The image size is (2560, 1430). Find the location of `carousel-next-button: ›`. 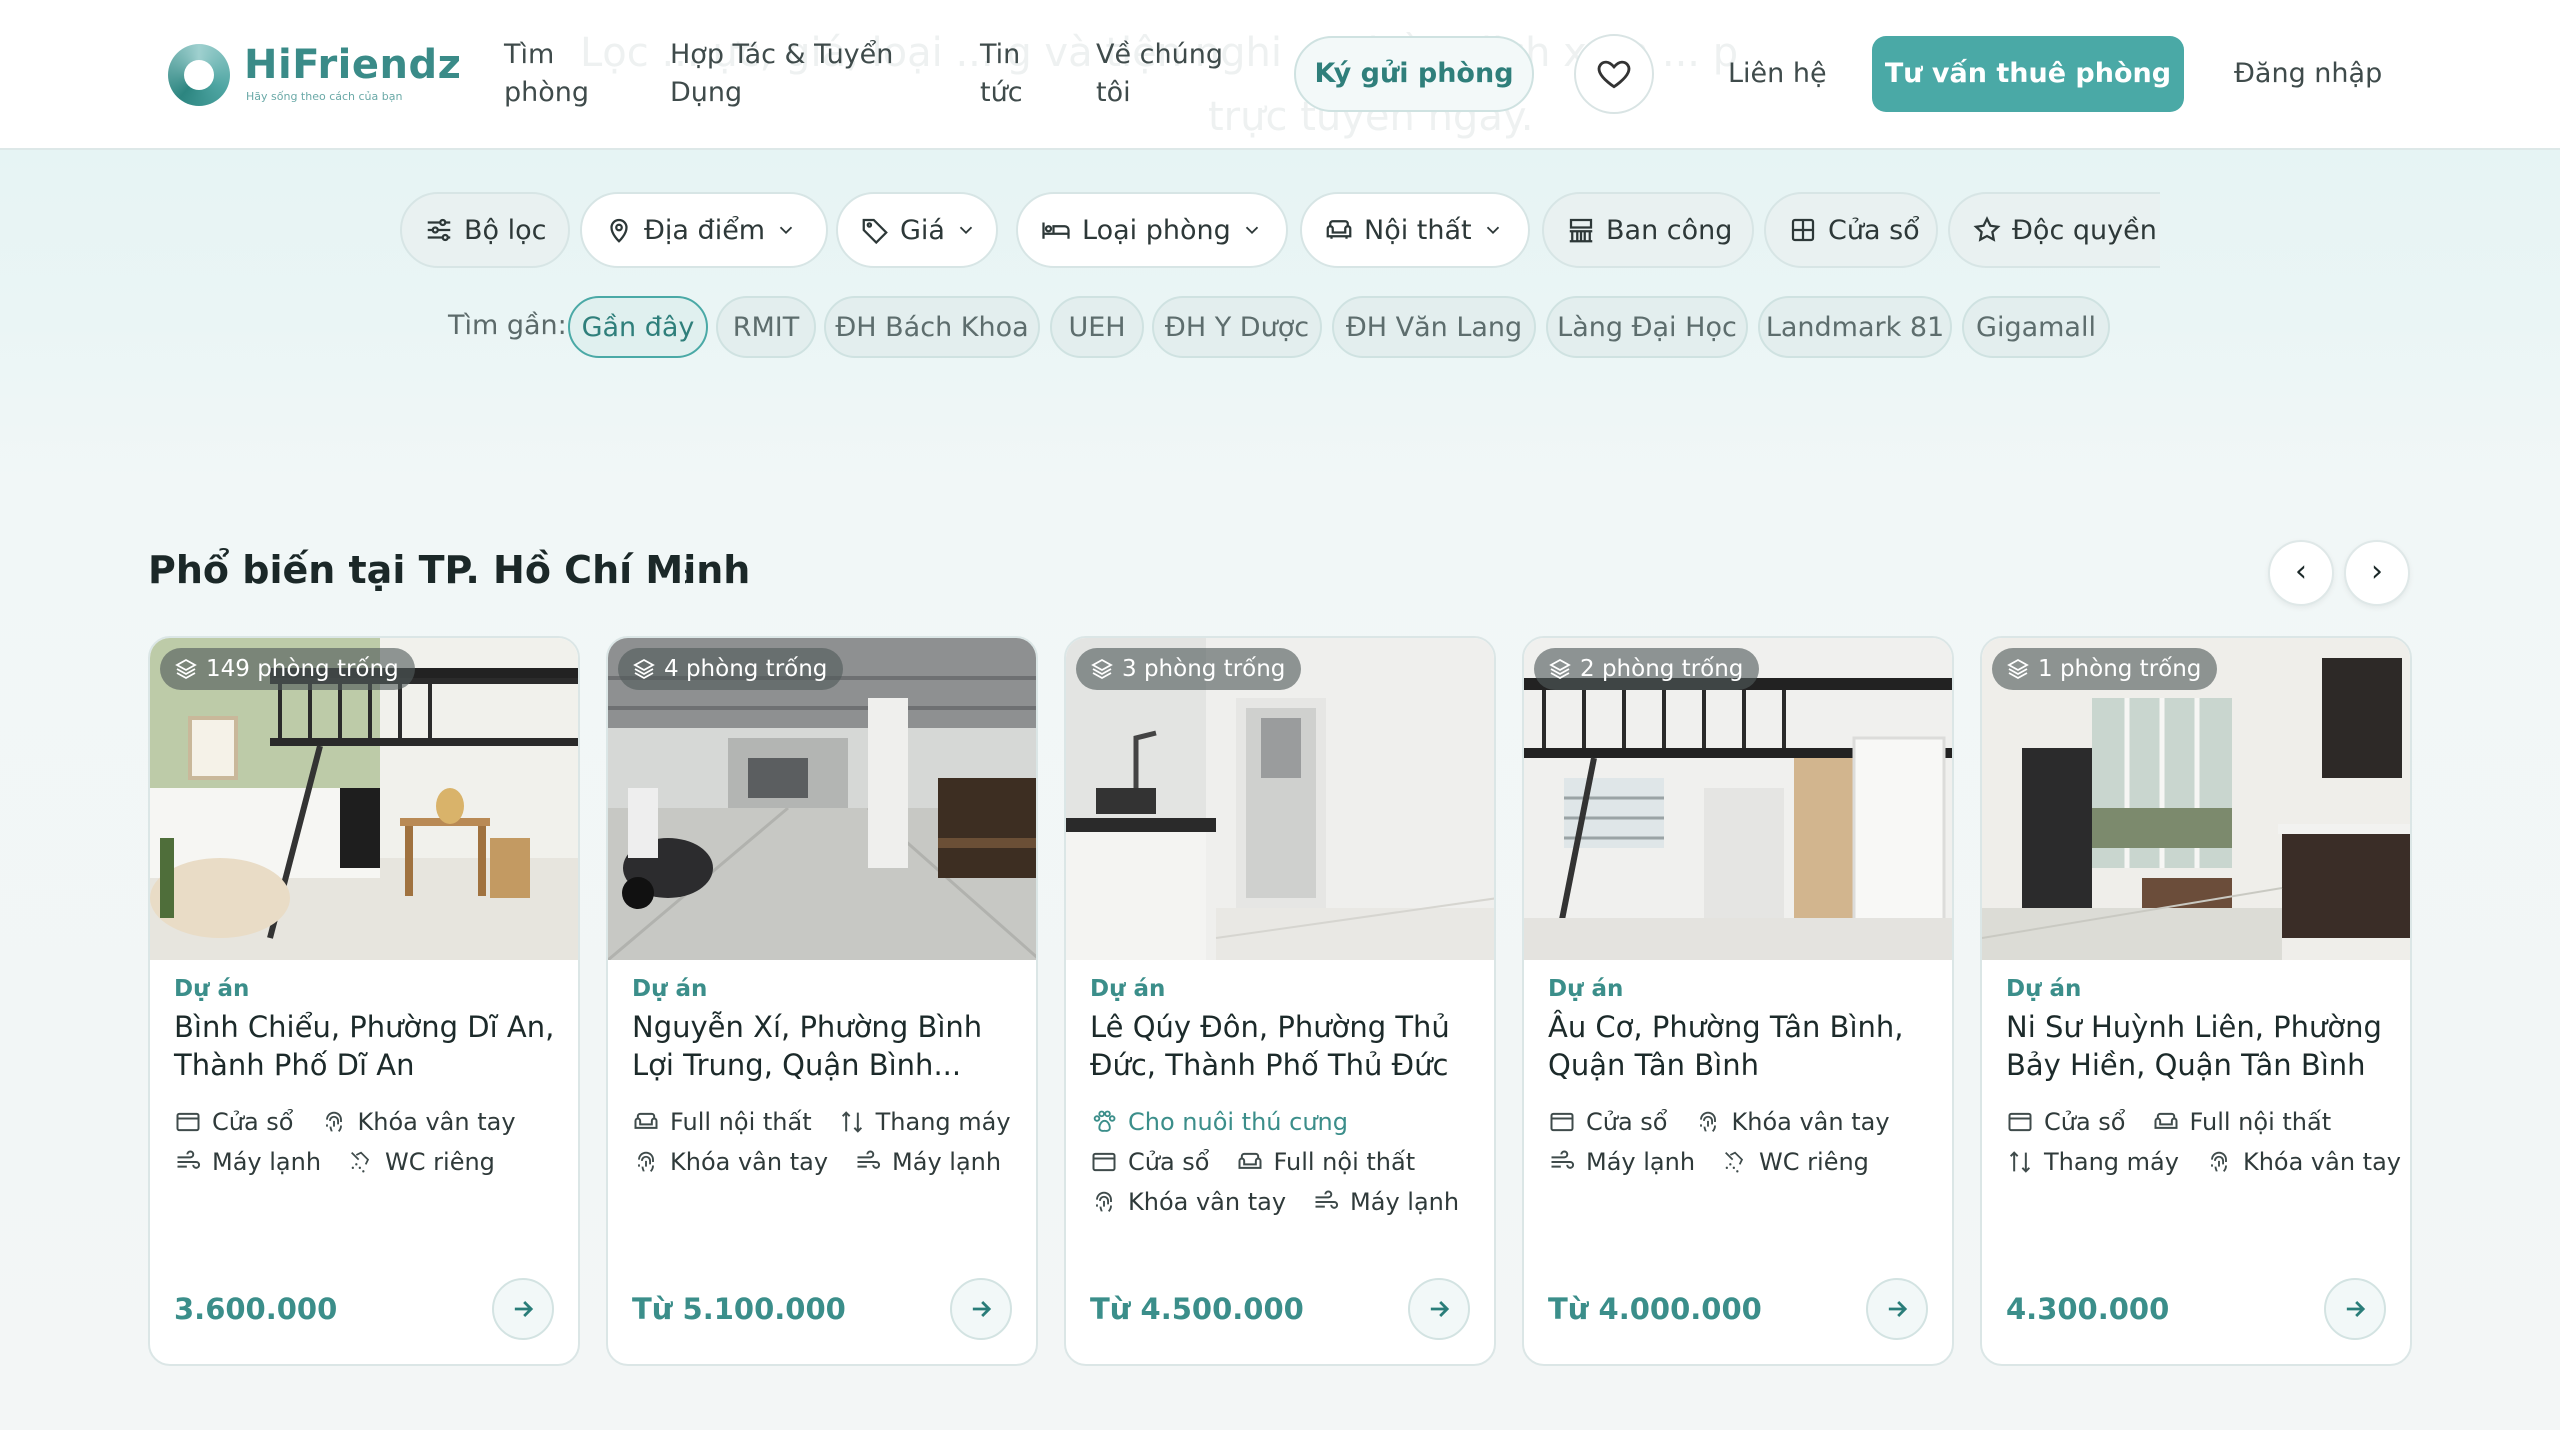

carousel-next-button: › is located at coordinates (2377, 573).